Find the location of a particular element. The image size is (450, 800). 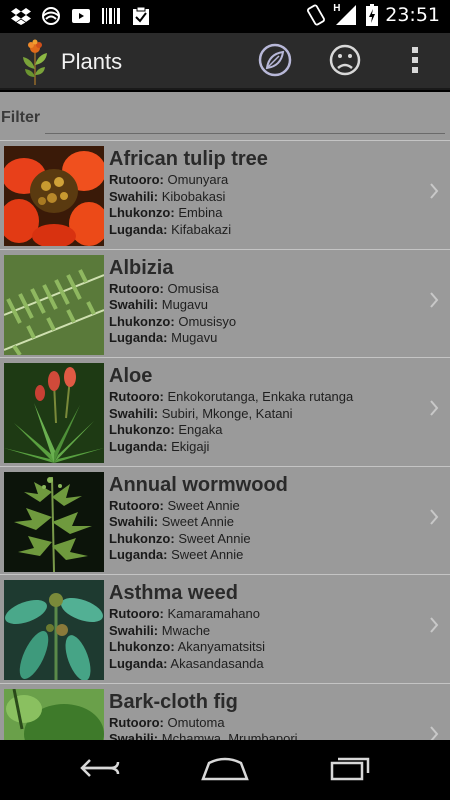

rutooro-name: Rutooro: Enkokorutanga, Enkaka rutanga is located at coordinates (231, 396).